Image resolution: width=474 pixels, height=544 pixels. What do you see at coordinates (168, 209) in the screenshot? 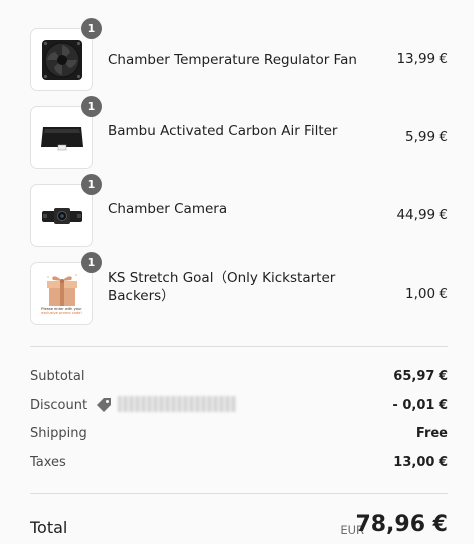
I see `product-name: Chamber Camera` at bounding box center [168, 209].